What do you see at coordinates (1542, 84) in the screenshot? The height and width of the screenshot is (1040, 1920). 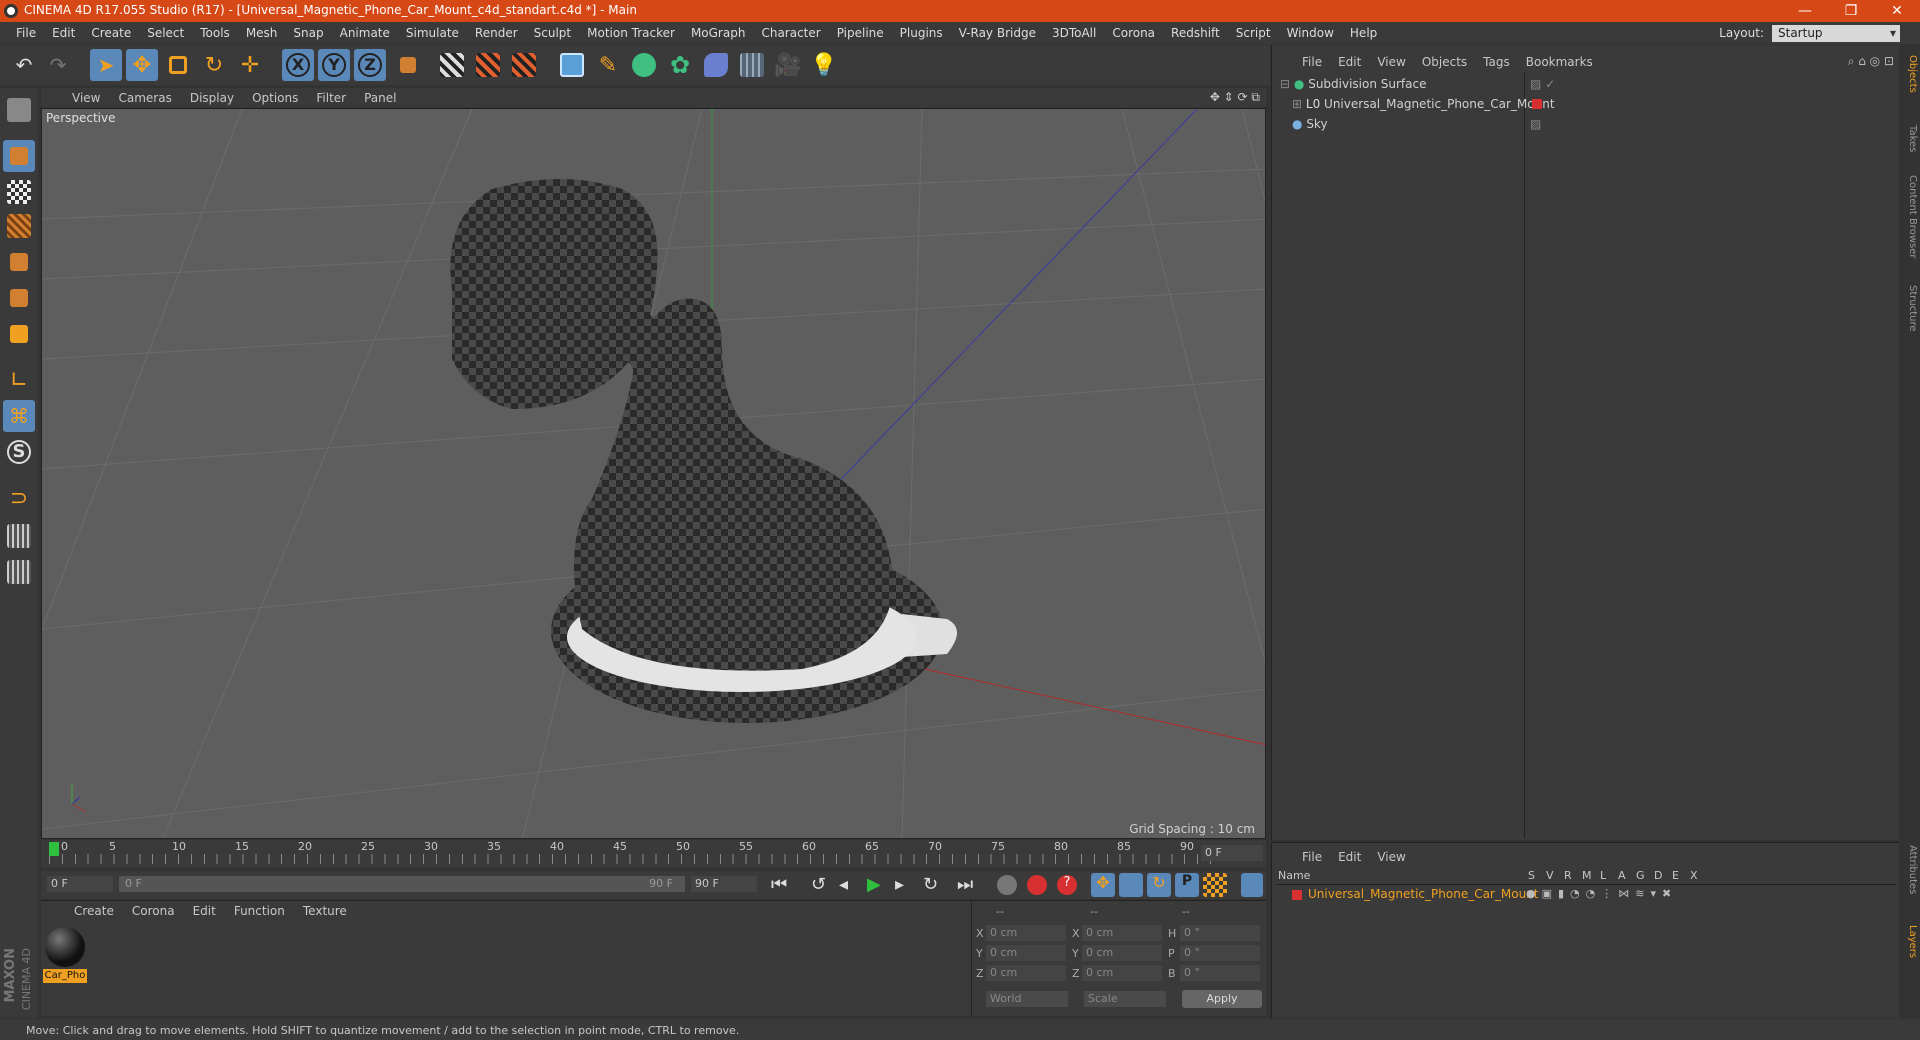 I see `visibility-dots-icon: ▨ ✓` at bounding box center [1542, 84].